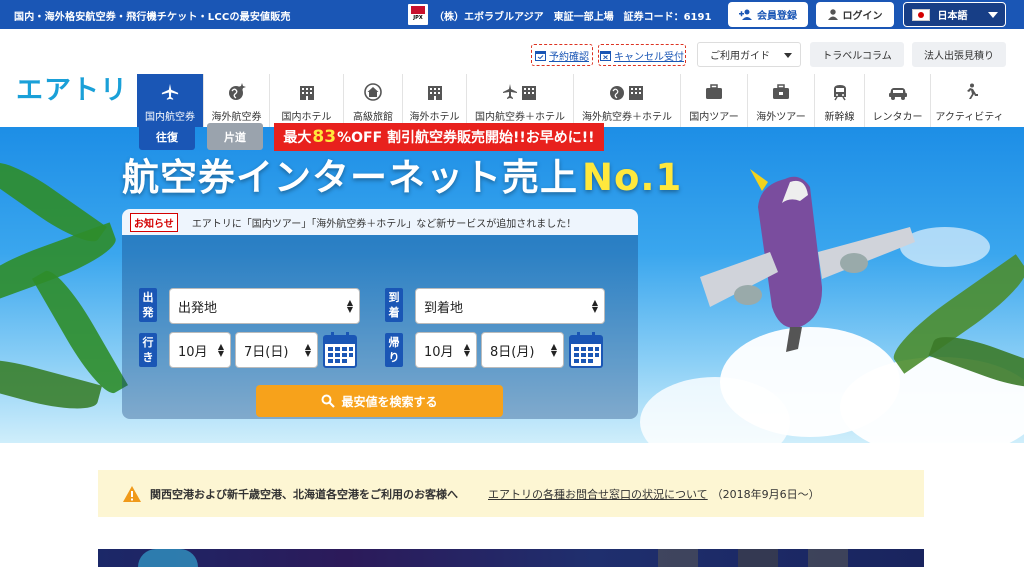  Describe the element at coordinates (446, 350) in the screenshot. I see `return-month-select: 10月 ▲ ▼` at that location.